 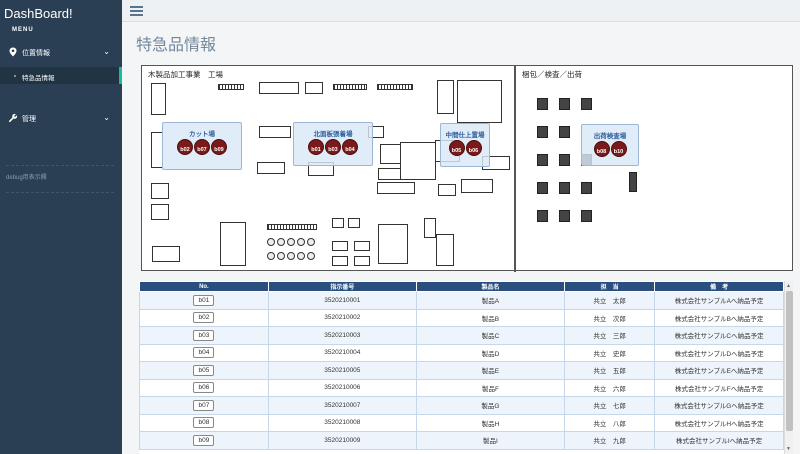 What do you see at coordinates (219, 147) in the screenshot?
I see `marker-b09: b09` at bounding box center [219, 147].